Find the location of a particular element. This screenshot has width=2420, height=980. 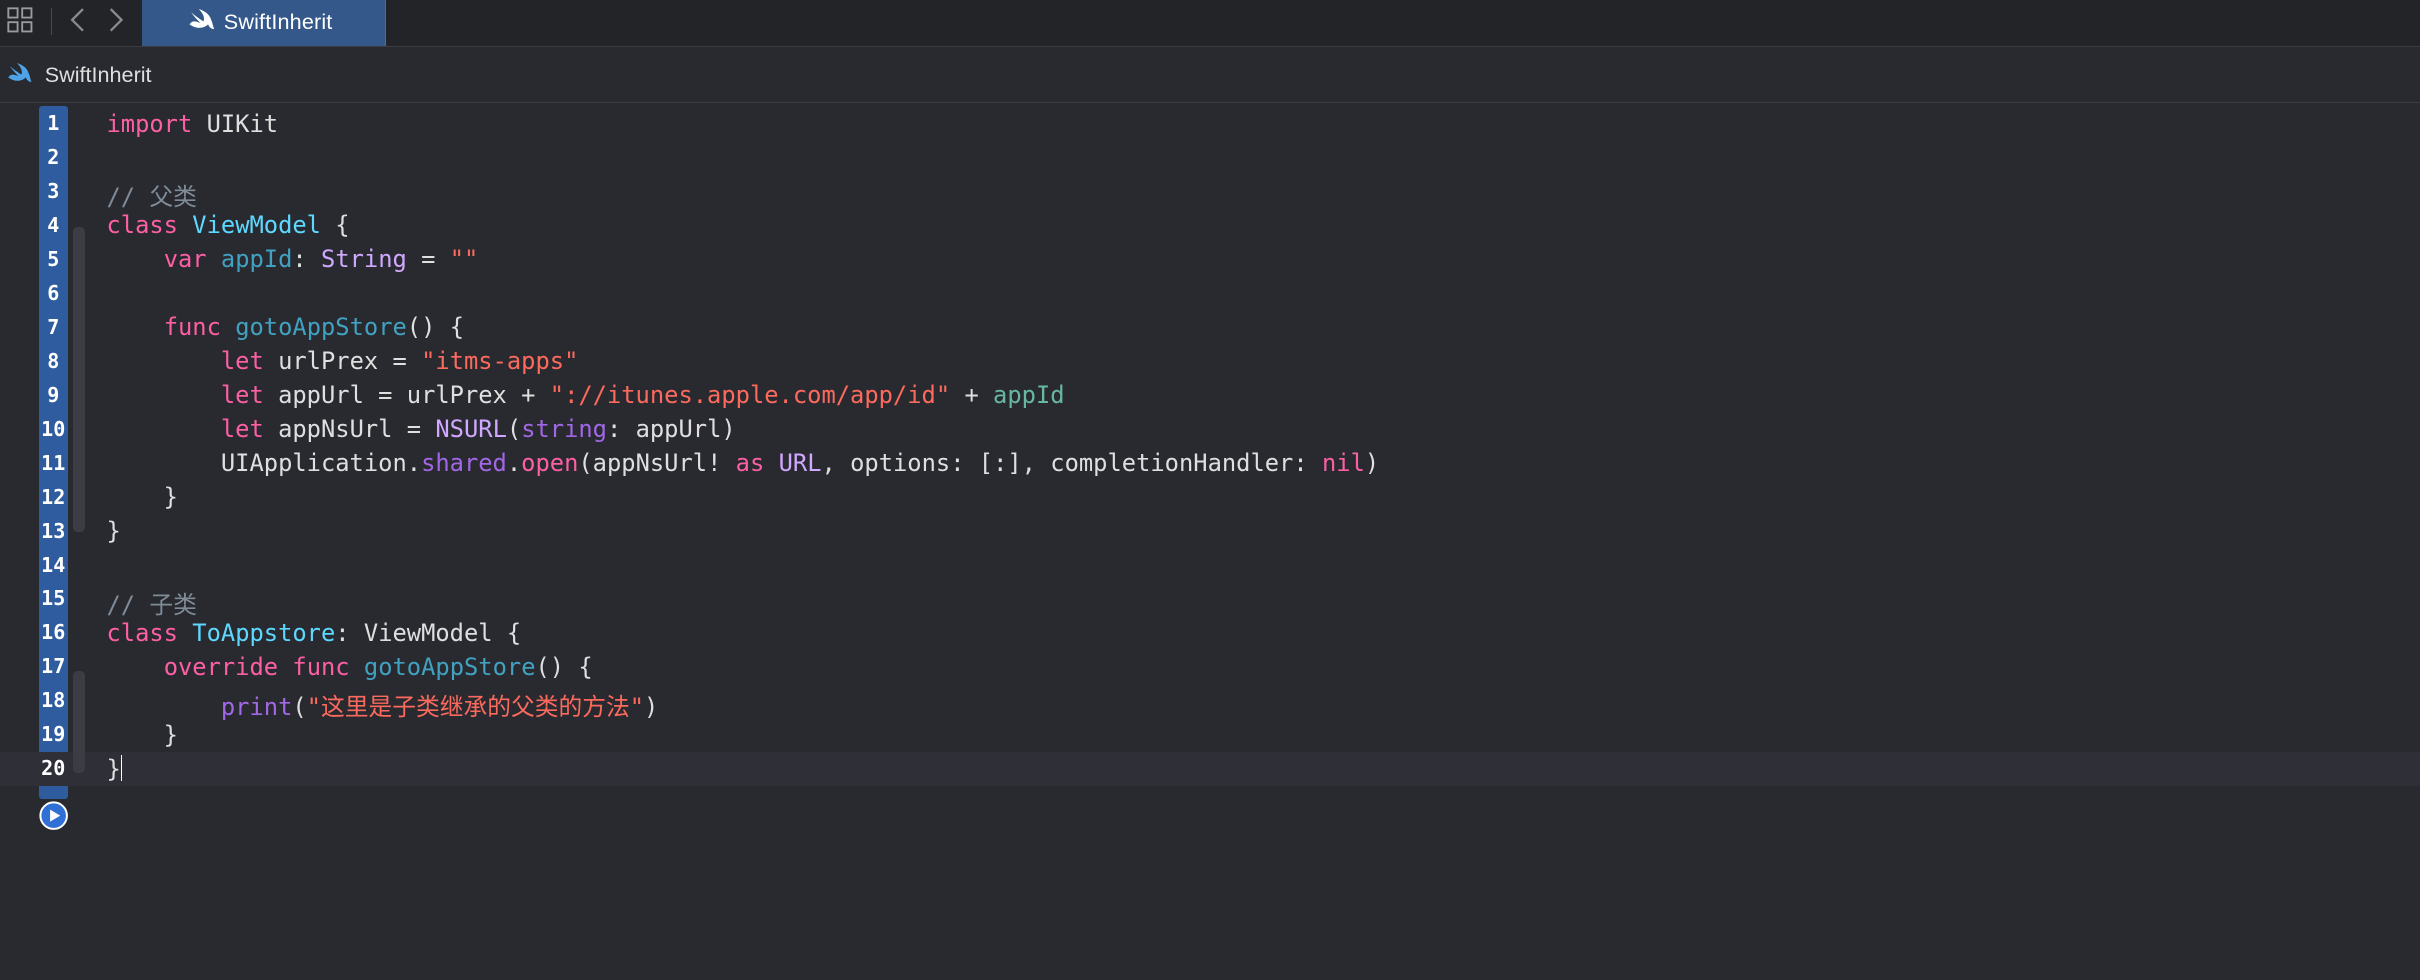

code-line: 3 // 父类 is located at coordinates (1210, 192).